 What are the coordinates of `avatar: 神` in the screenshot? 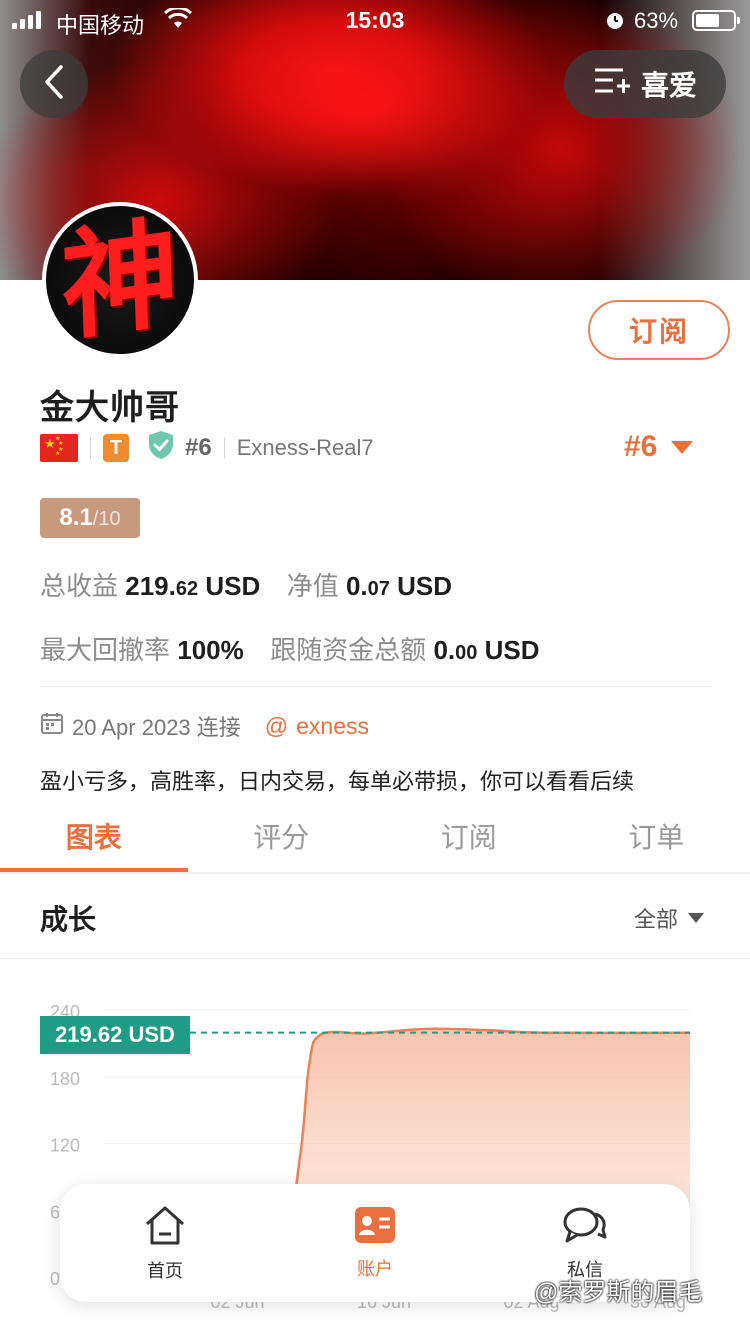 It's located at (120, 280).